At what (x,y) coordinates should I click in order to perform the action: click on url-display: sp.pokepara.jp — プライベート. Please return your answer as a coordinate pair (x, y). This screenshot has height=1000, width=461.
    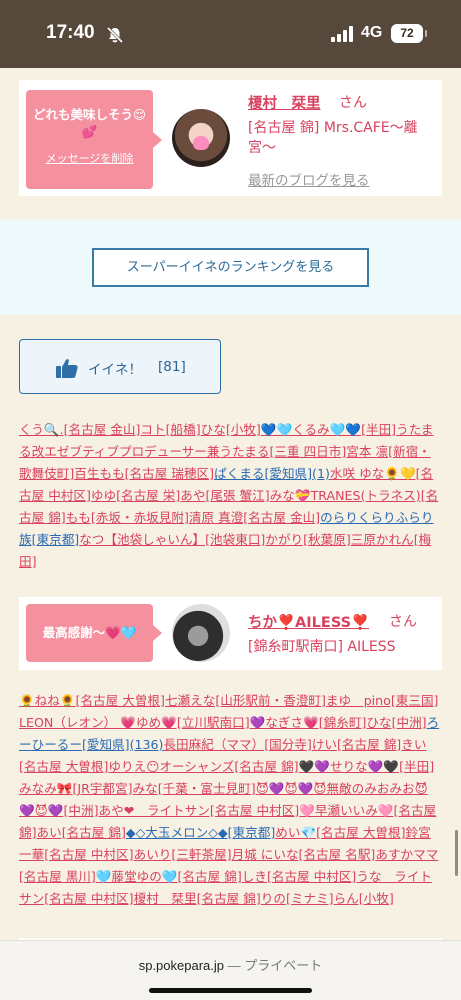
    Looking at the image, I should click on (230, 964).